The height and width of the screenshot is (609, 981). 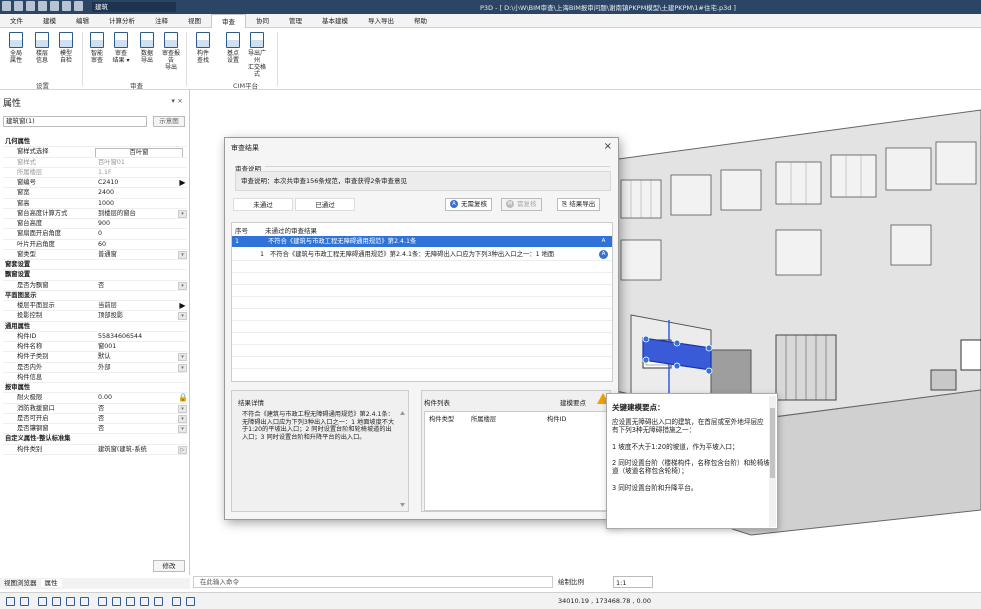 I want to click on tab-passed: 已通过, so click(x=325, y=204).